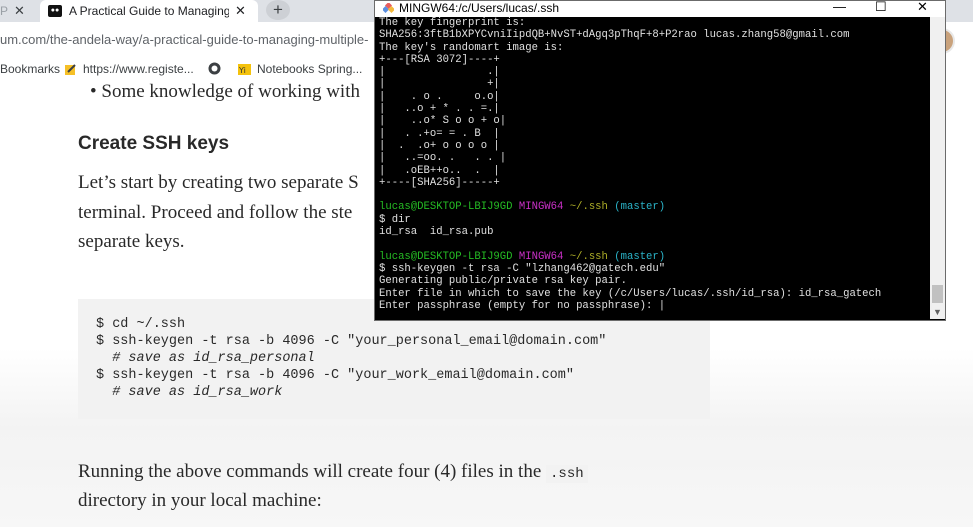  I want to click on notebook-icon: Yi, so click(244, 69).